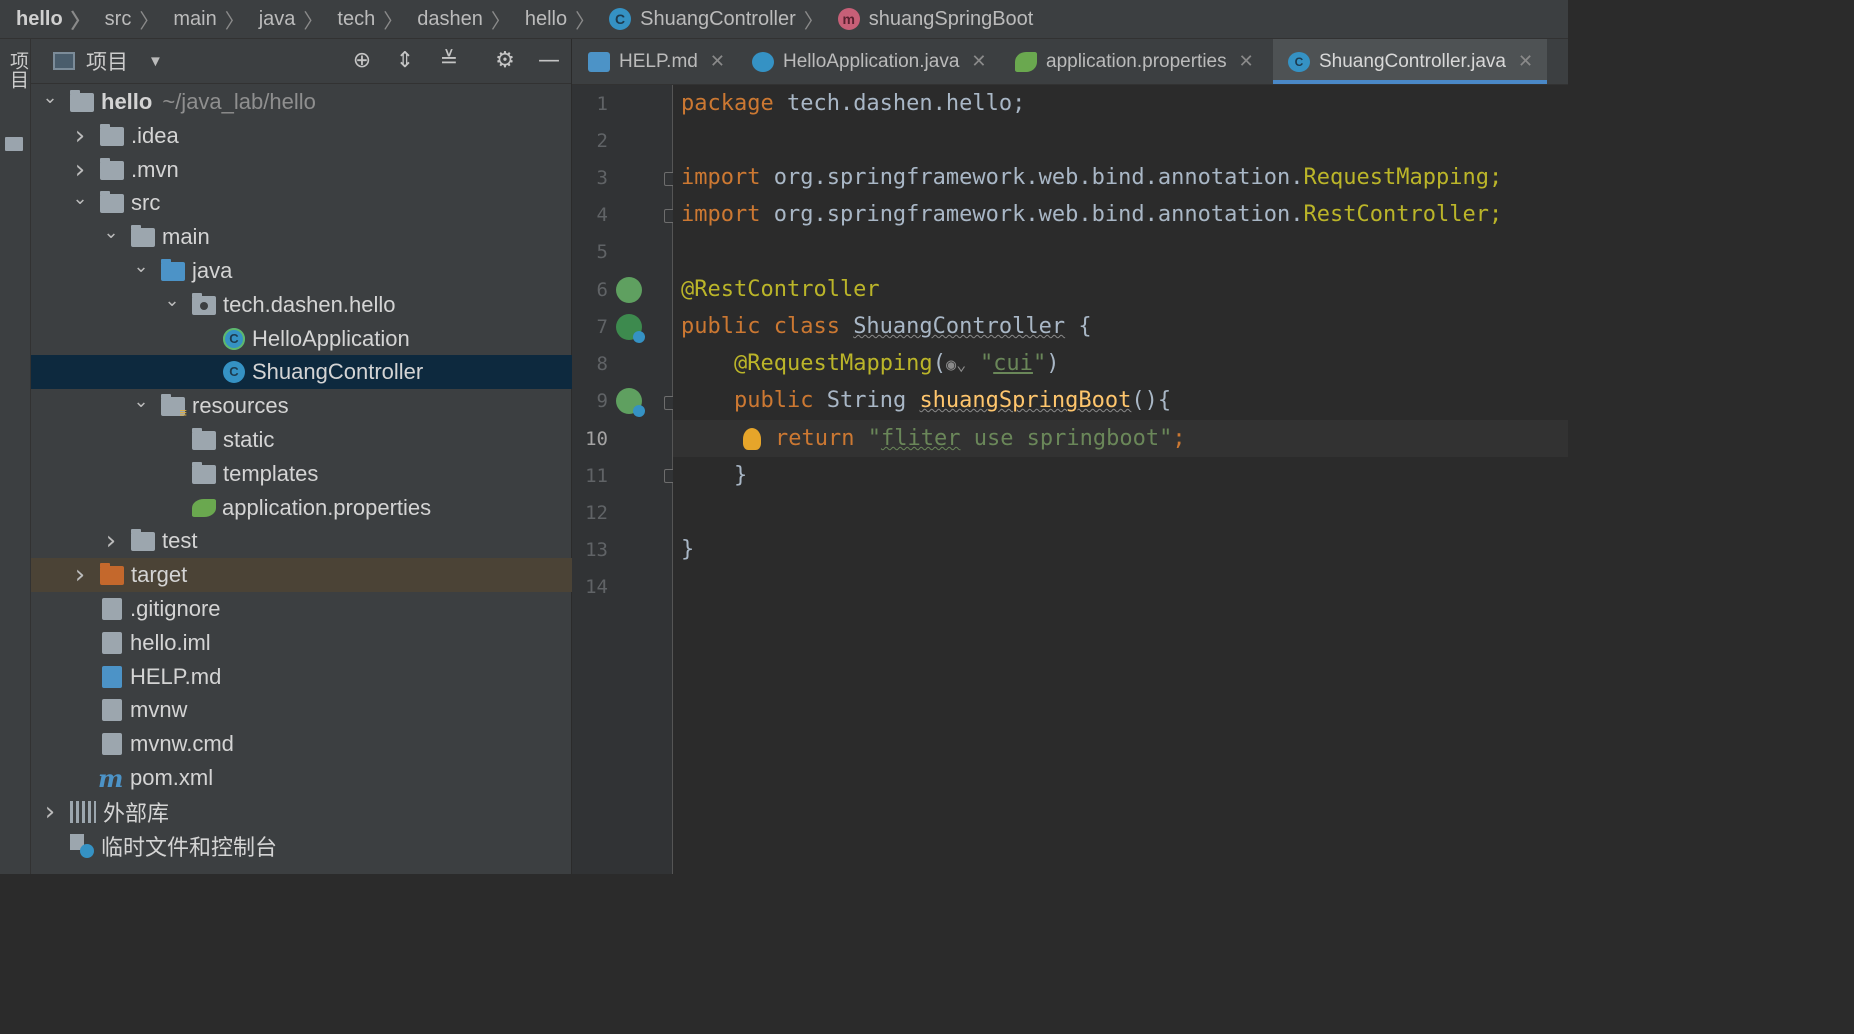 Image resolution: width=1854 pixels, height=1034 pixels. What do you see at coordinates (45, 19) in the screenshot?
I see `breadcrumb-item-hello: hello 〉` at bounding box center [45, 19].